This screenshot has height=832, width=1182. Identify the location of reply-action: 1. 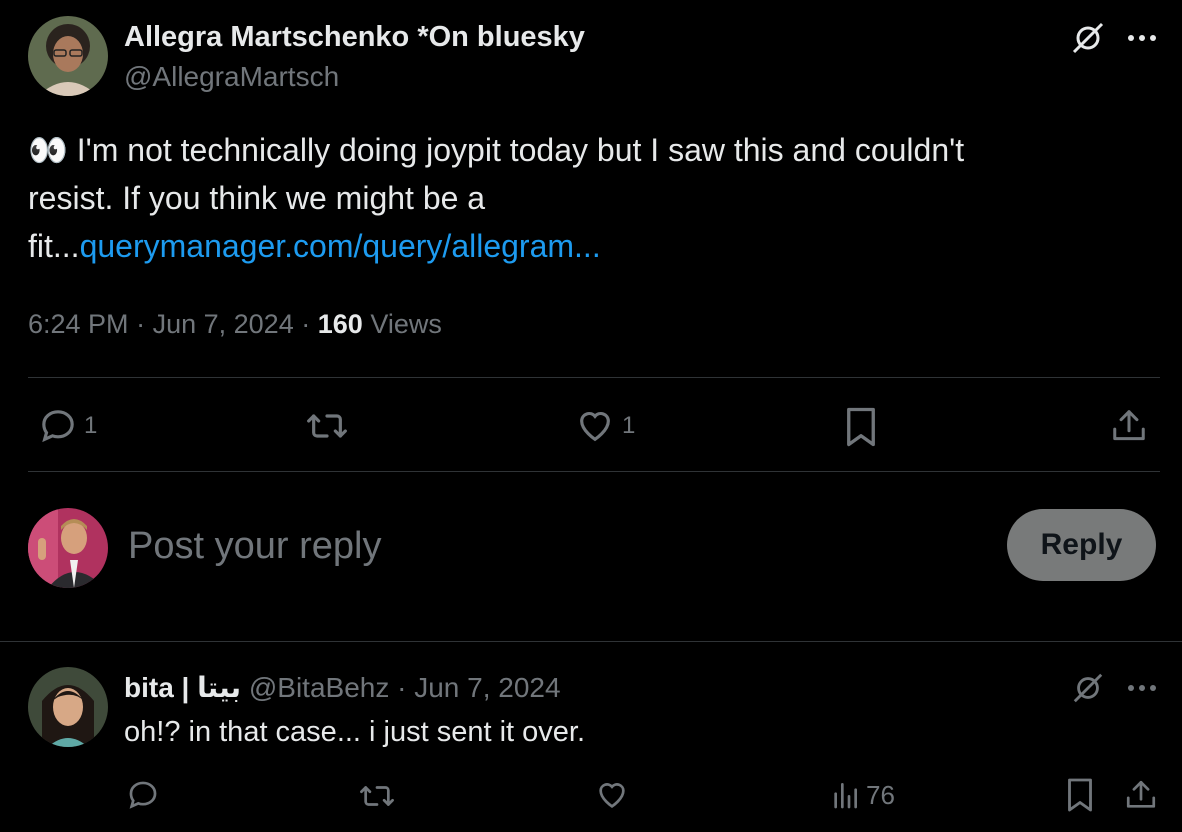
(67, 426).